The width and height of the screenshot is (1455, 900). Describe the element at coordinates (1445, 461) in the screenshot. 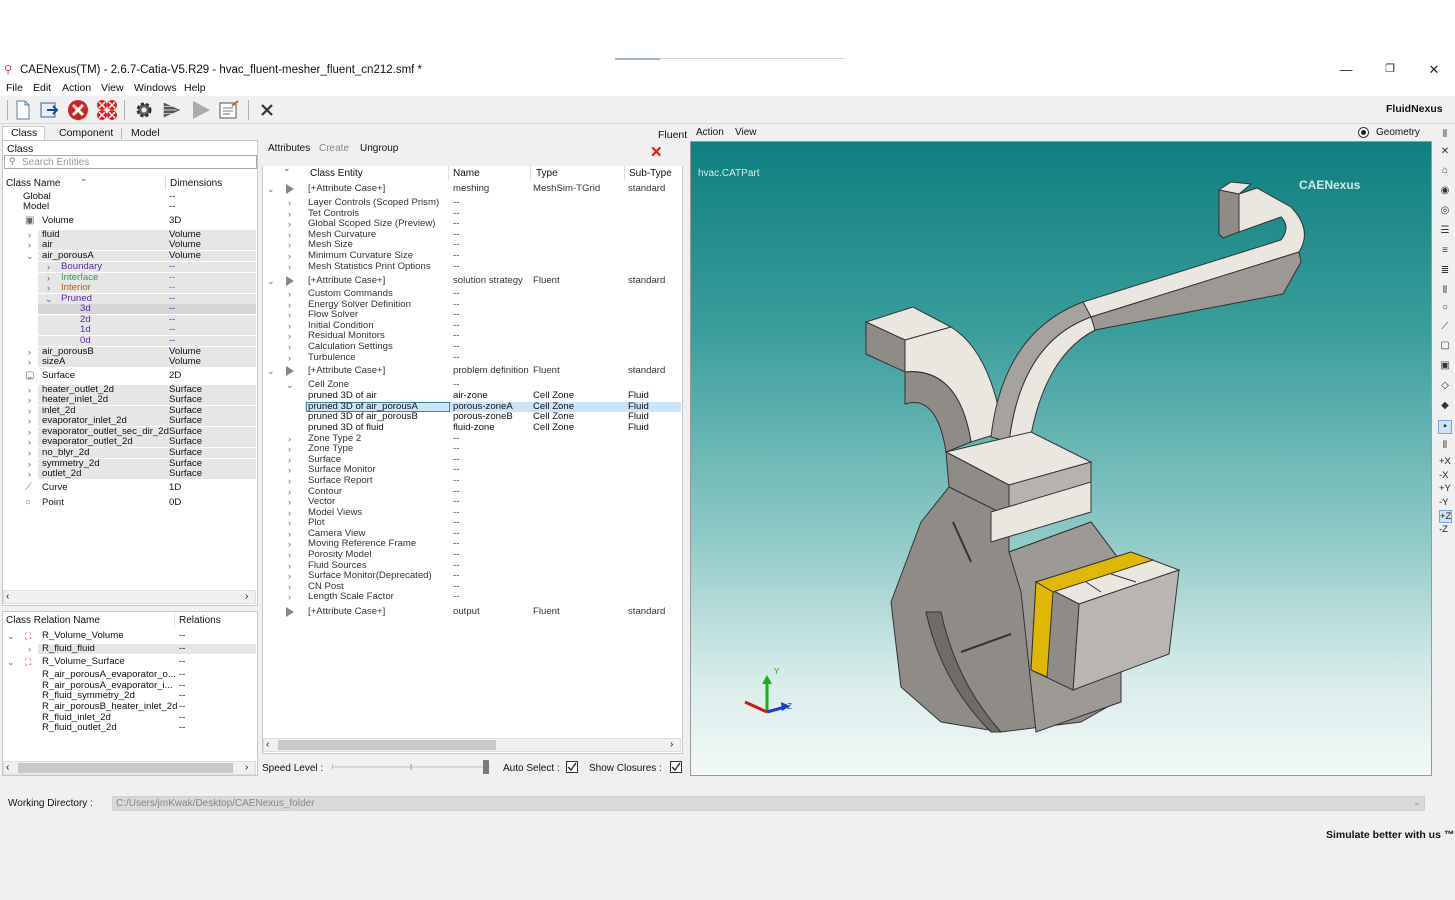

I see `view-plus-x-button: +X` at that location.